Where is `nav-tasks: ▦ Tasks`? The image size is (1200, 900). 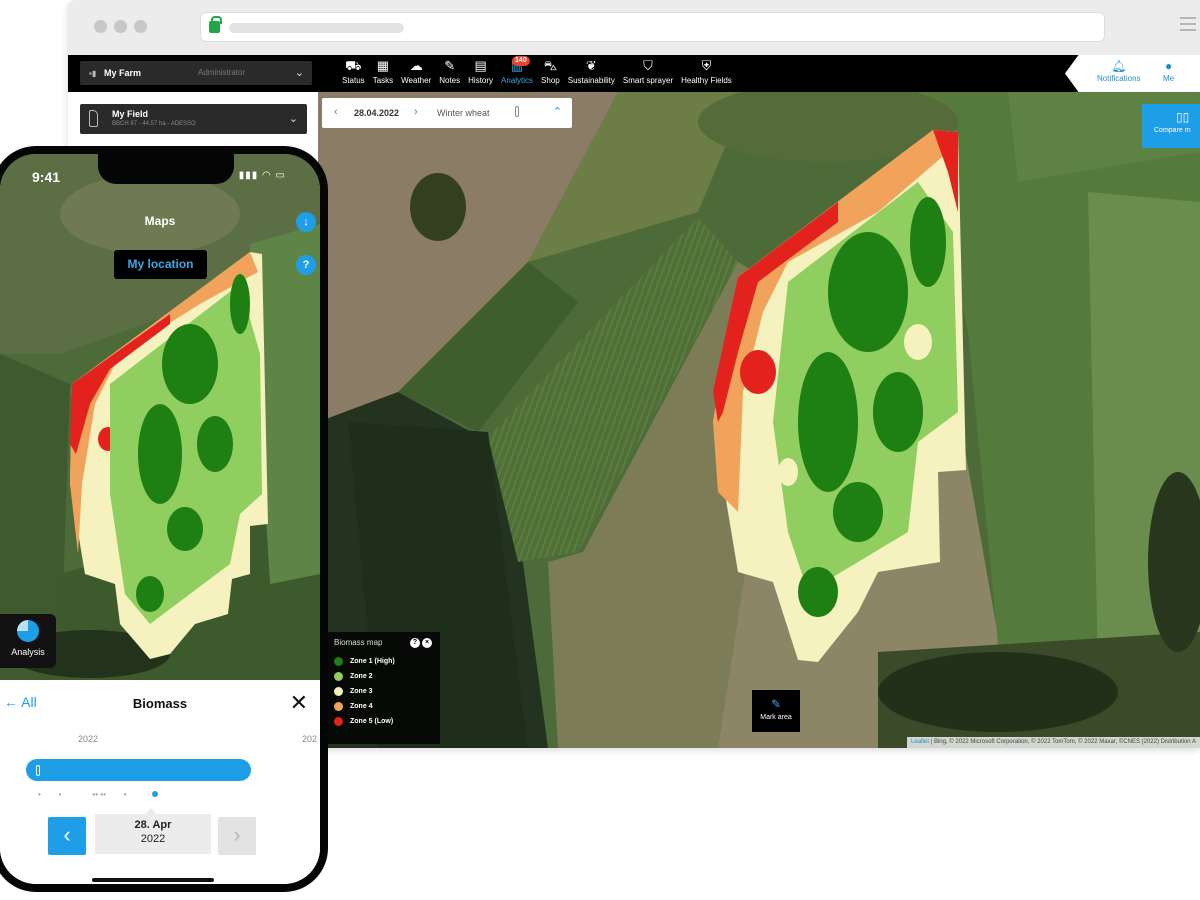
nav-tasks: ▦ Tasks is located at coordinates (383, 73).